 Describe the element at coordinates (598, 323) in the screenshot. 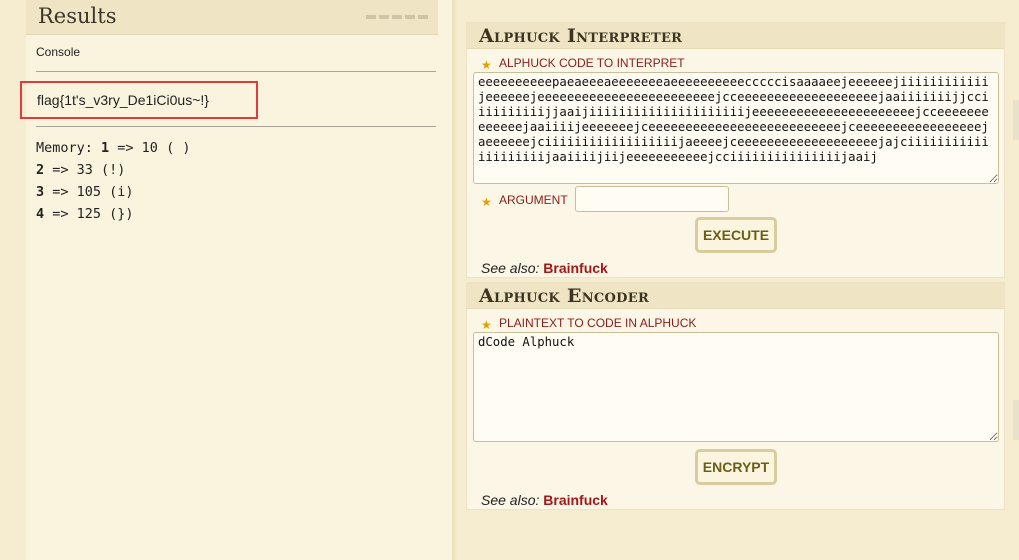

I see `plaintext-label: PLAINTEXT TO CODE IN ALPHUCK` at that location.